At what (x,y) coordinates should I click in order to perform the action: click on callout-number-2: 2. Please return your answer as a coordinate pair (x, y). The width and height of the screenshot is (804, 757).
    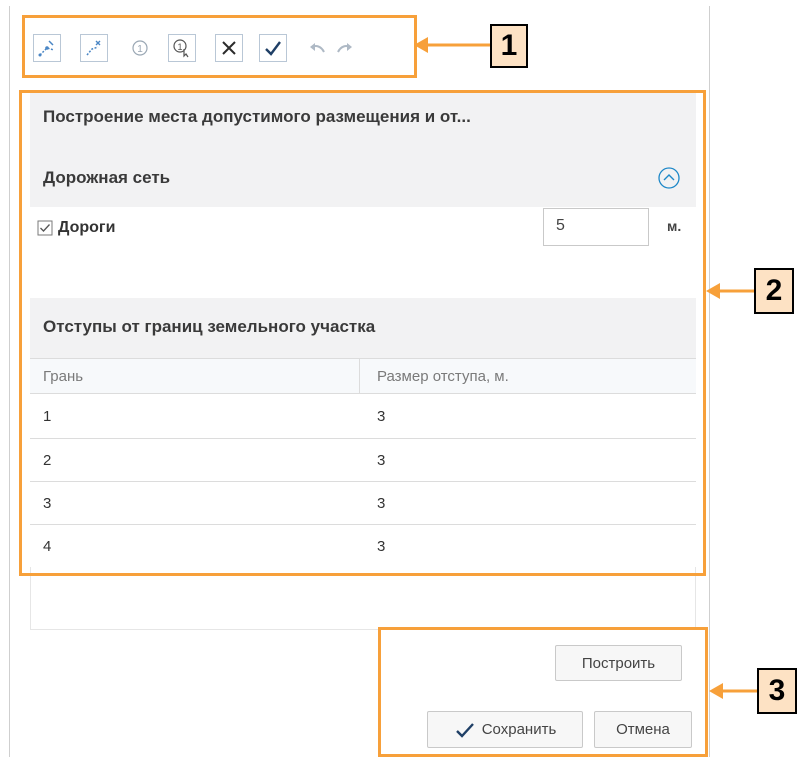
    Looking at the image, I should click on (774, 291).